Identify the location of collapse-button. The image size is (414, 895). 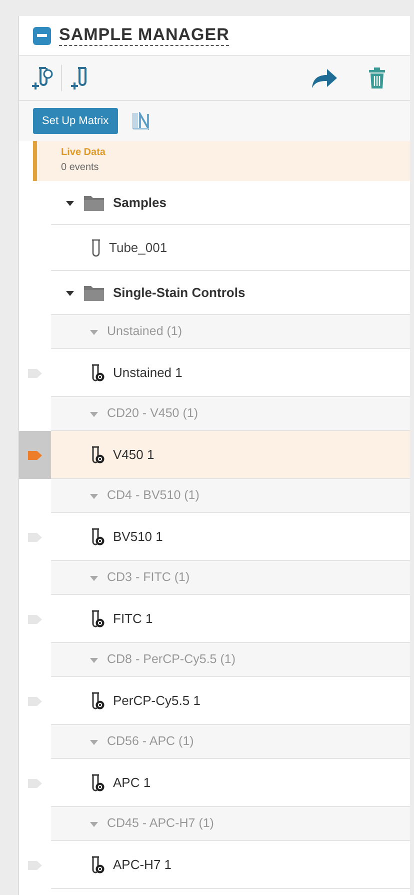
(42, 35).